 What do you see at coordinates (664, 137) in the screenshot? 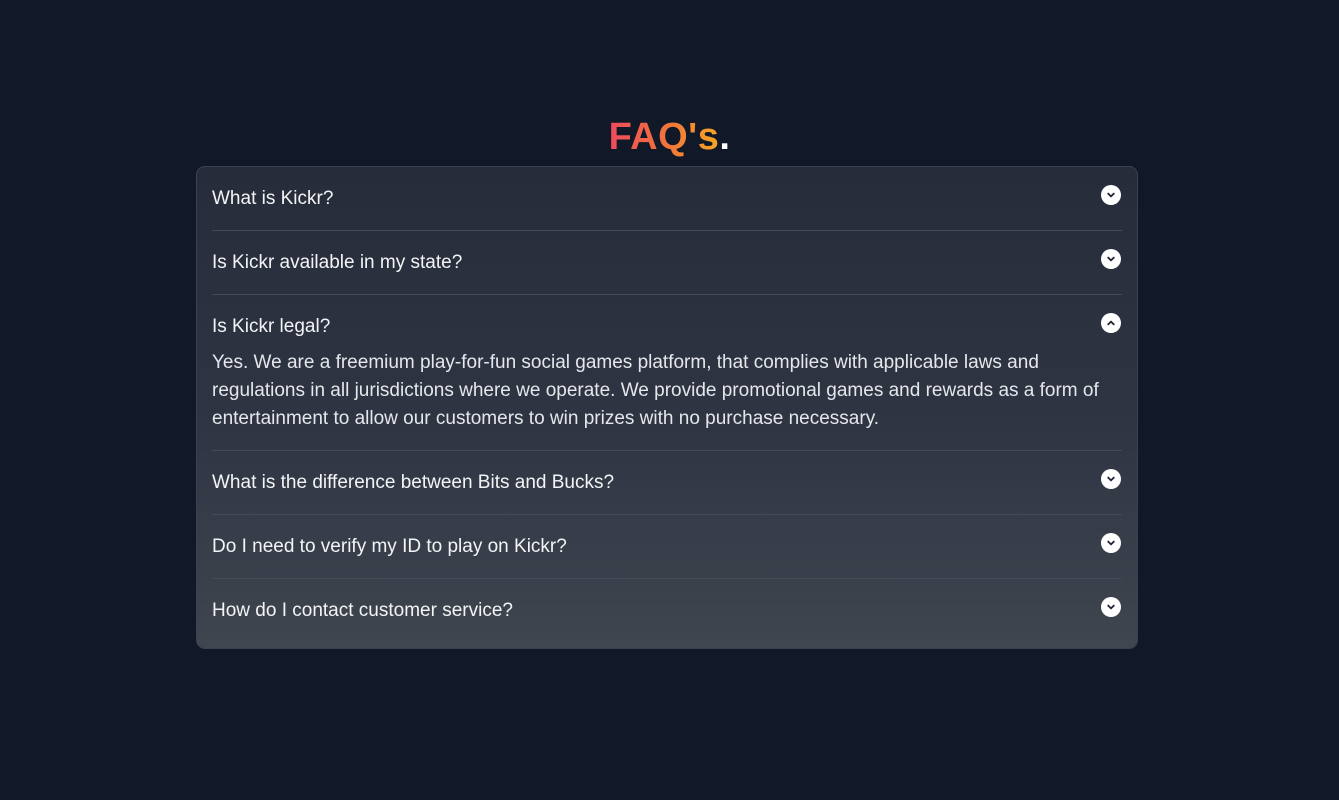
I see `title-text: FAQ's` at bounding box center [664, 137].